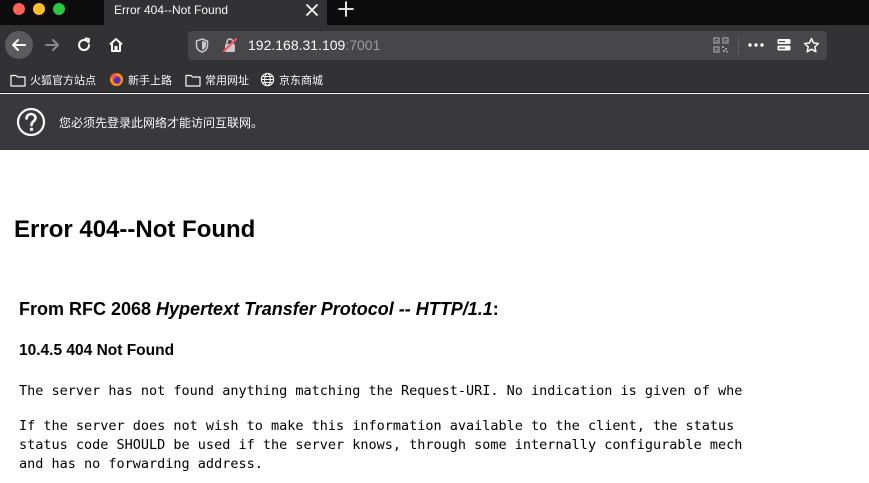  Describe the element at coordinates (756, 45) in the screenshot. I see `more-actions-icon` at that location.